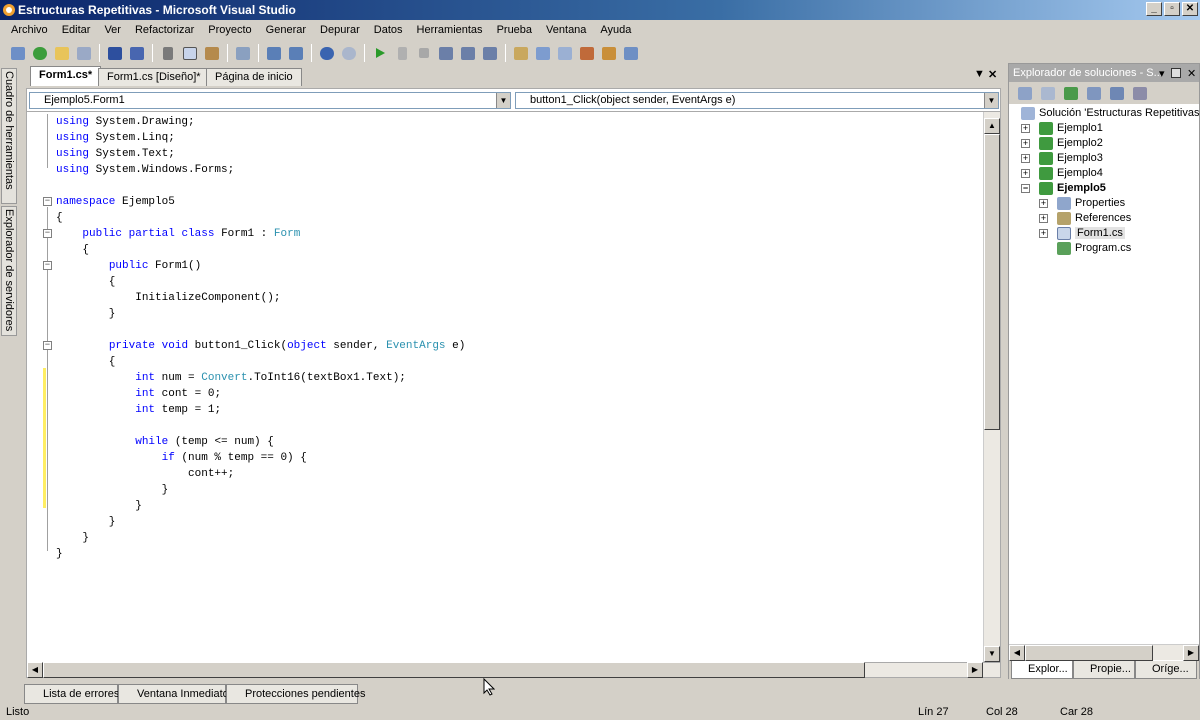 This screenshot has height=720, width=1200. Describe the element at coordinates (1094, 93) in the screenshot. I see `view-code-button` at that location.